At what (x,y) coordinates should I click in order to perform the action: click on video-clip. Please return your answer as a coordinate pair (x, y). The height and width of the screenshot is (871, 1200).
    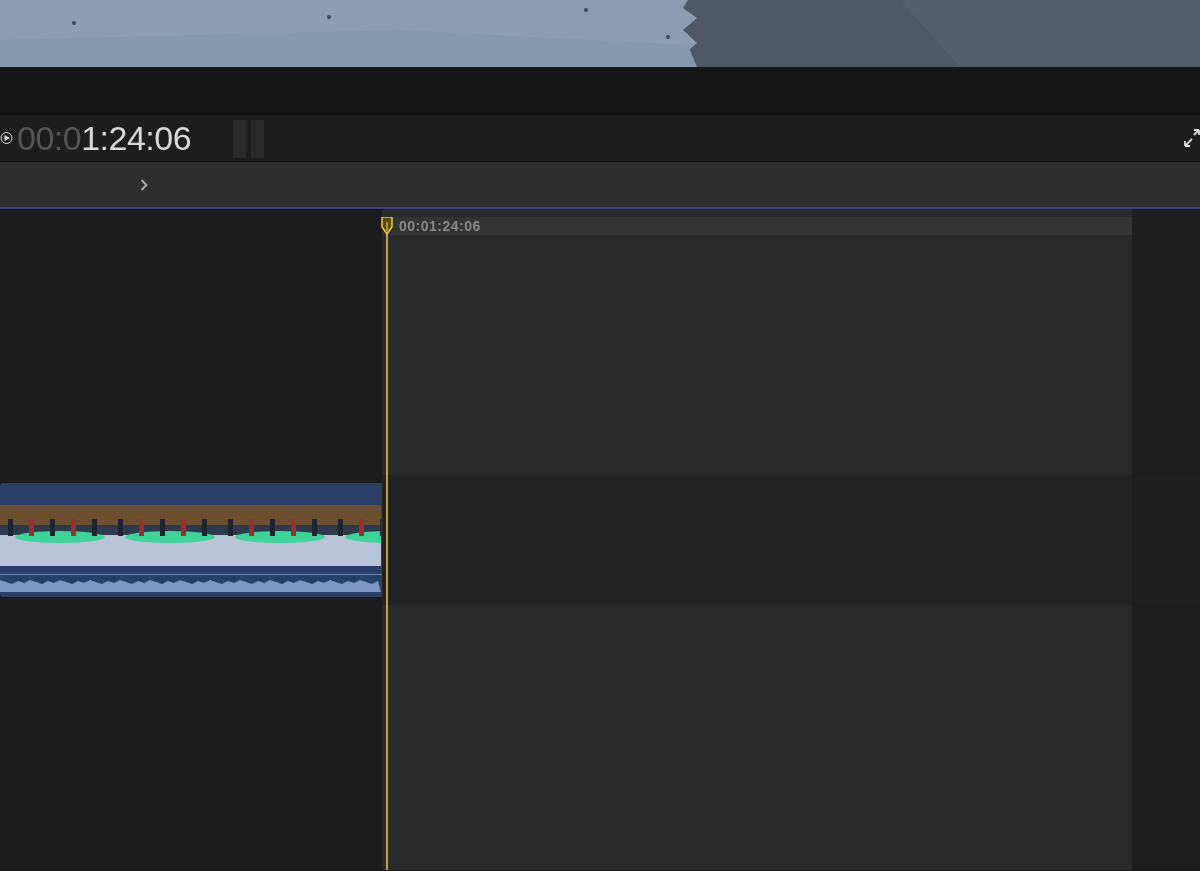
    Looking at the image, I should click on (191, 540).